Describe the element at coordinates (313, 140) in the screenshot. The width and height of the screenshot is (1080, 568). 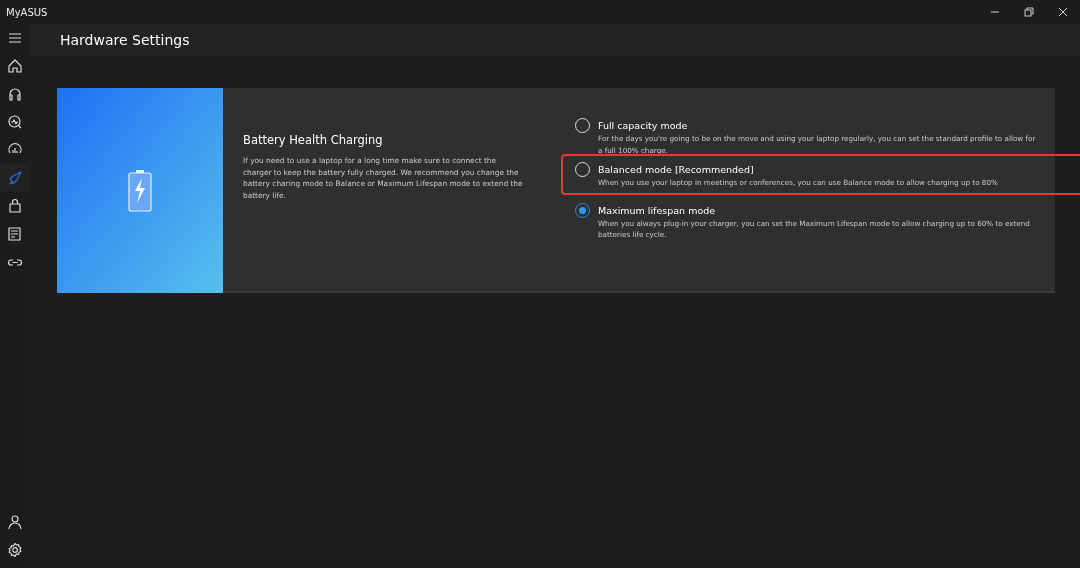
I see `section-title: Battery Health Charging` at that location.